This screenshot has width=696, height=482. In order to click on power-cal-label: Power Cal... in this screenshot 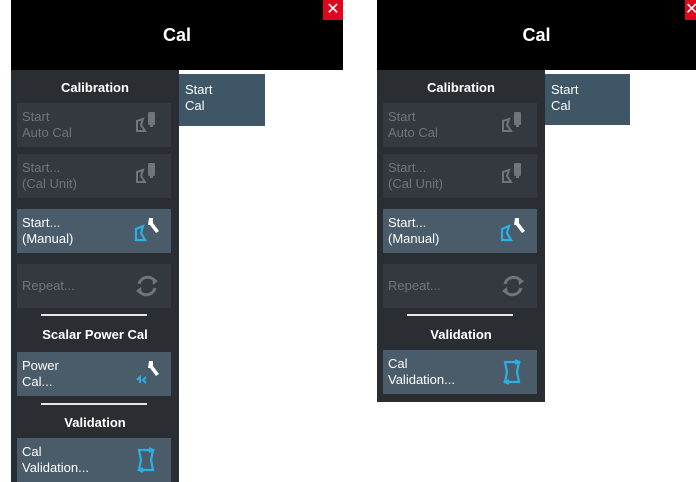, I will do `click(40, 373)`.